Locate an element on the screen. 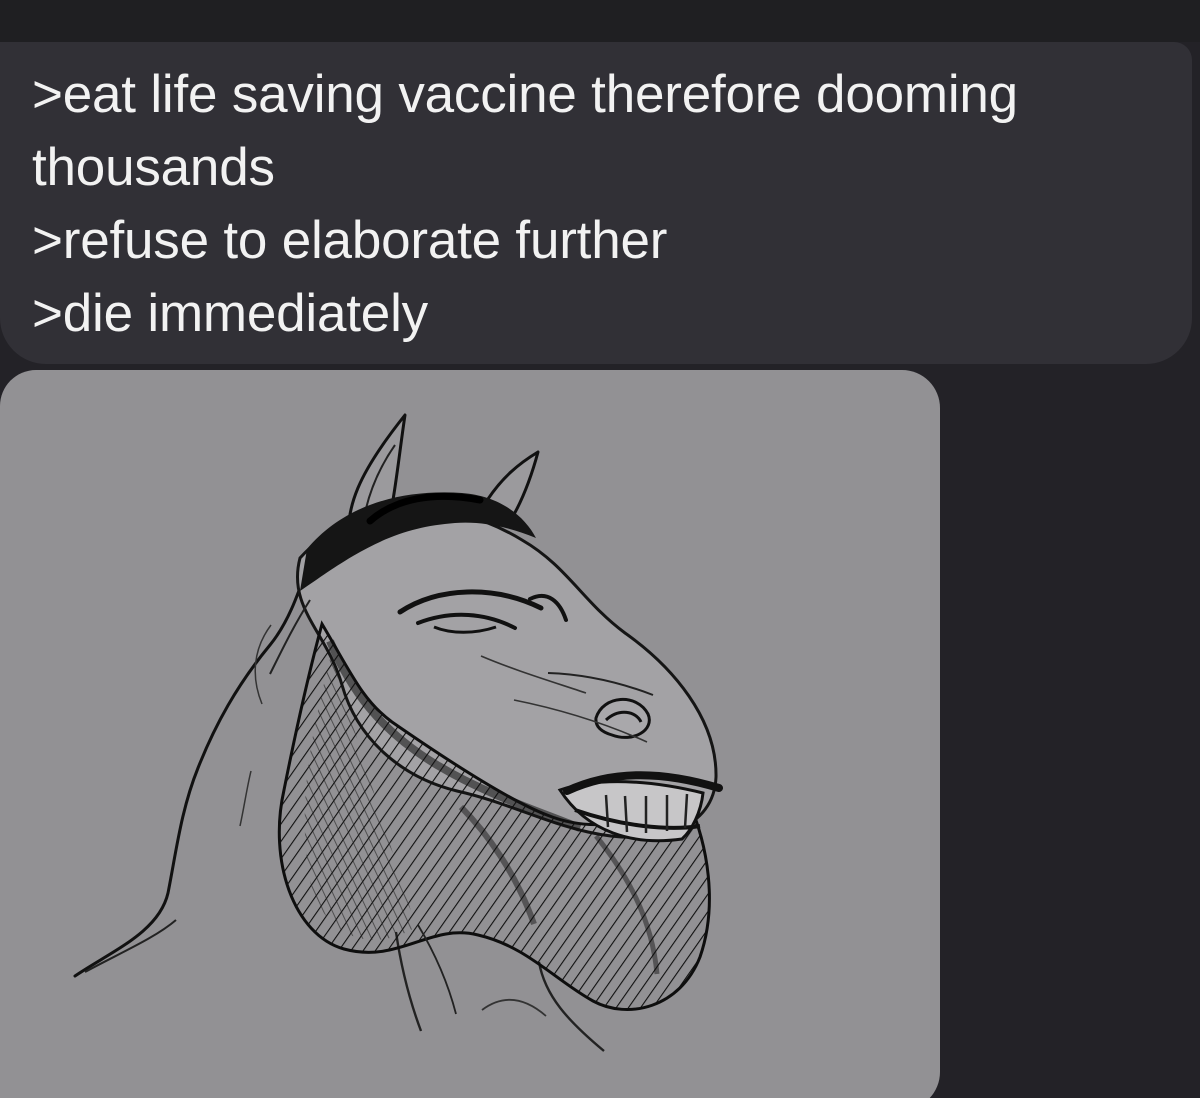 The image size is (1200, 1098). message-line-2: thousands is located at coordinates (153, 167).